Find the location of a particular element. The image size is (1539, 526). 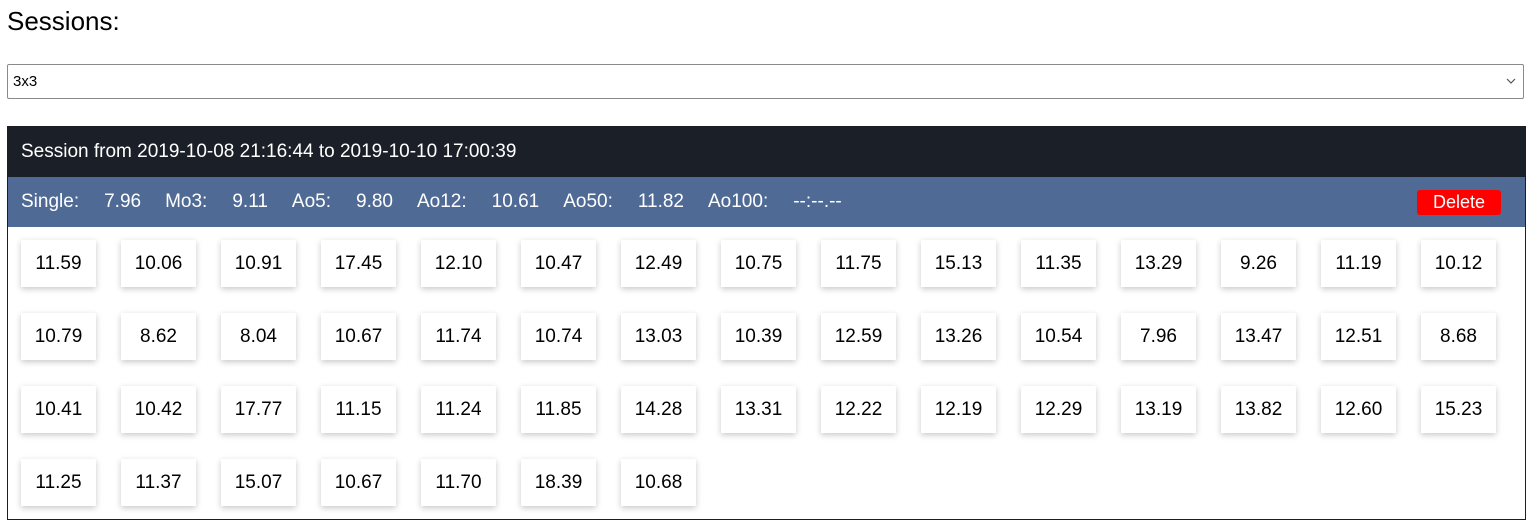

solve-time-item: 10.91 is located at coordinates (258, 263).